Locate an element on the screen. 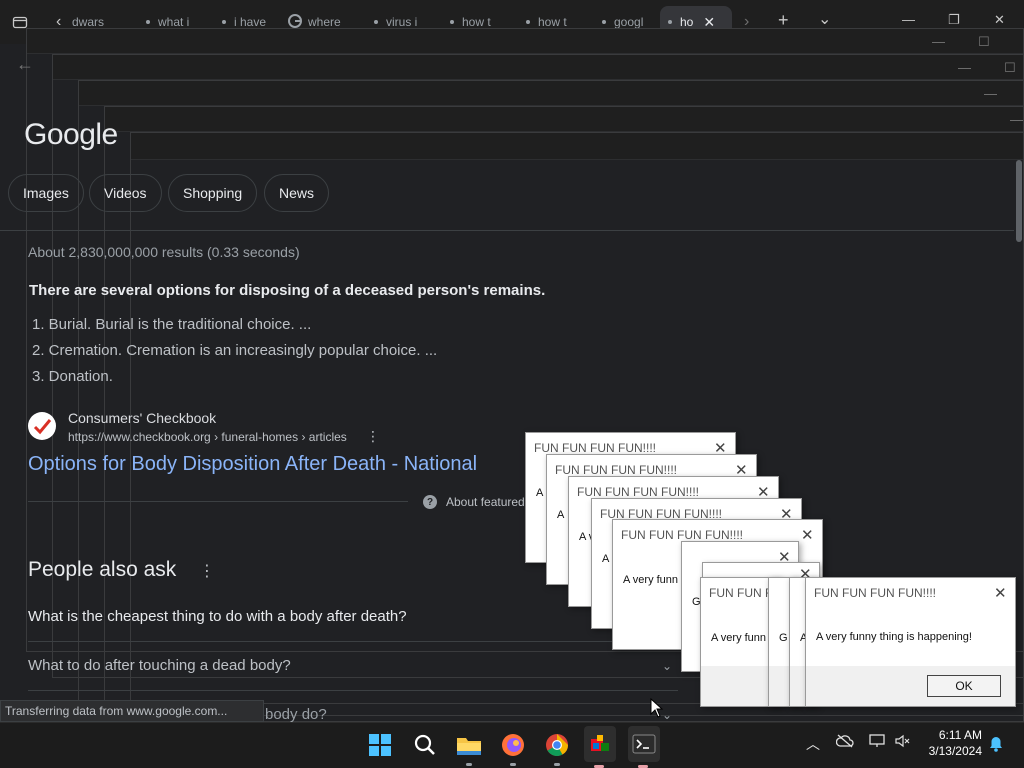  featured-divider is located at coordinates (218, 501).